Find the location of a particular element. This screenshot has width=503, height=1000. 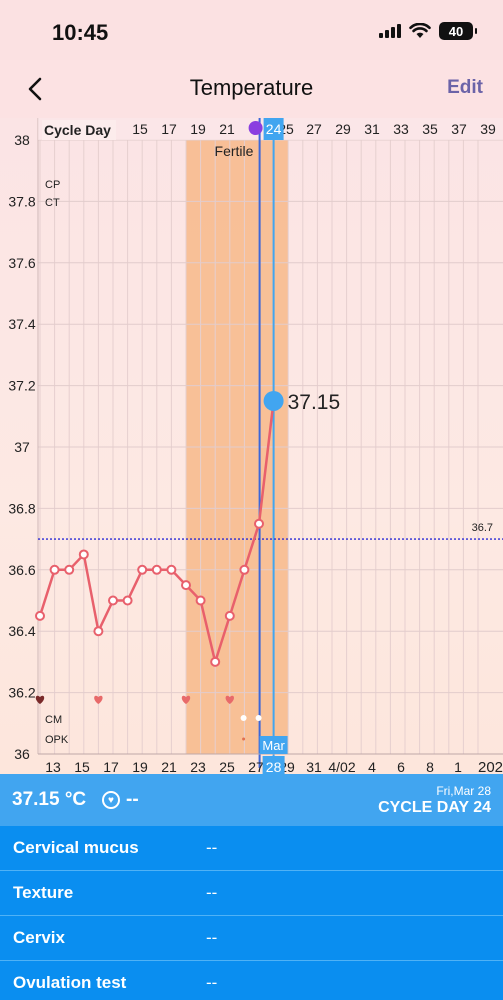

detail-row-cervix: Cervix -- is located at coordinates (251, 938).